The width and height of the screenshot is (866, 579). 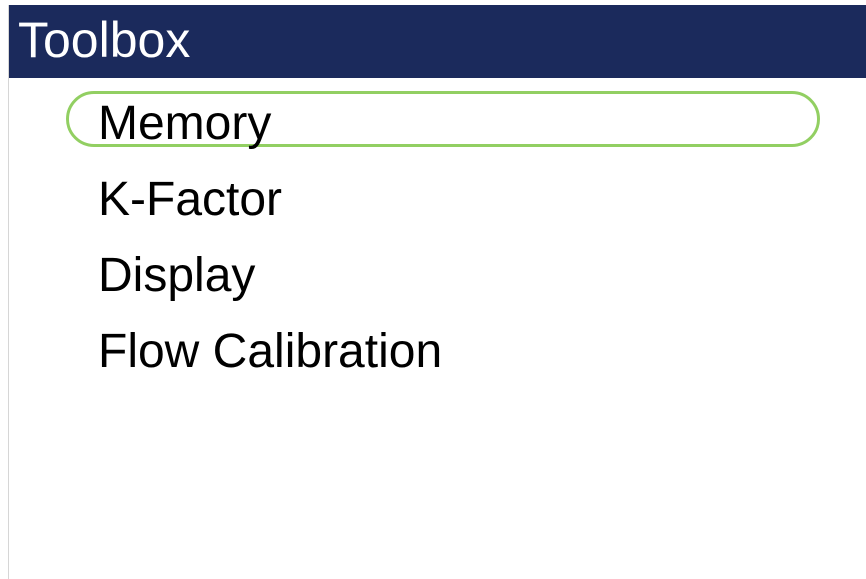 What do you see at coordinates (448, 276) in the screenshot?
I see `menu-item-display: Display` at bounding box center [448, 276].